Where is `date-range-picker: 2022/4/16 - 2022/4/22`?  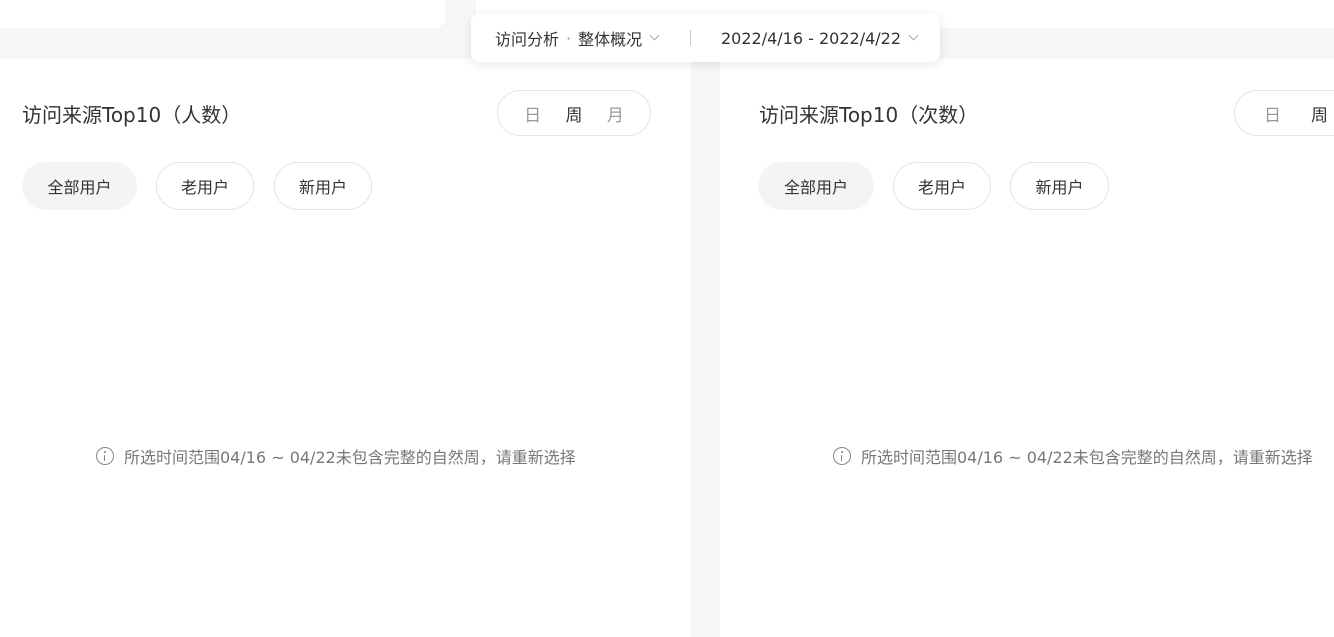
date-range-picker: 2022/4/16 - 2022/4/22 is located at coordinates (820, 38).